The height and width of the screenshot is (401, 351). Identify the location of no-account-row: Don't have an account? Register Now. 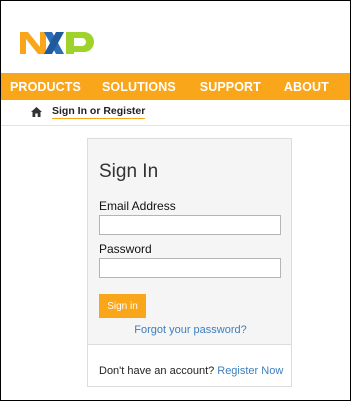
(191, 371).